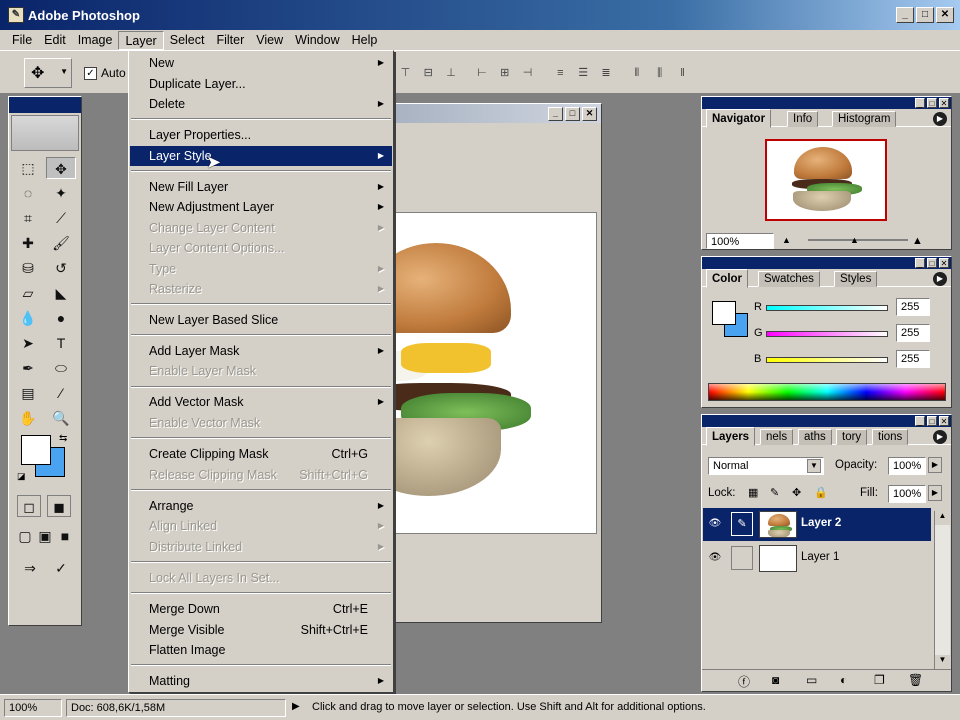 This screenshot has width=960, height=720. I want to click on tab-paths: aths, so click(815, 437).